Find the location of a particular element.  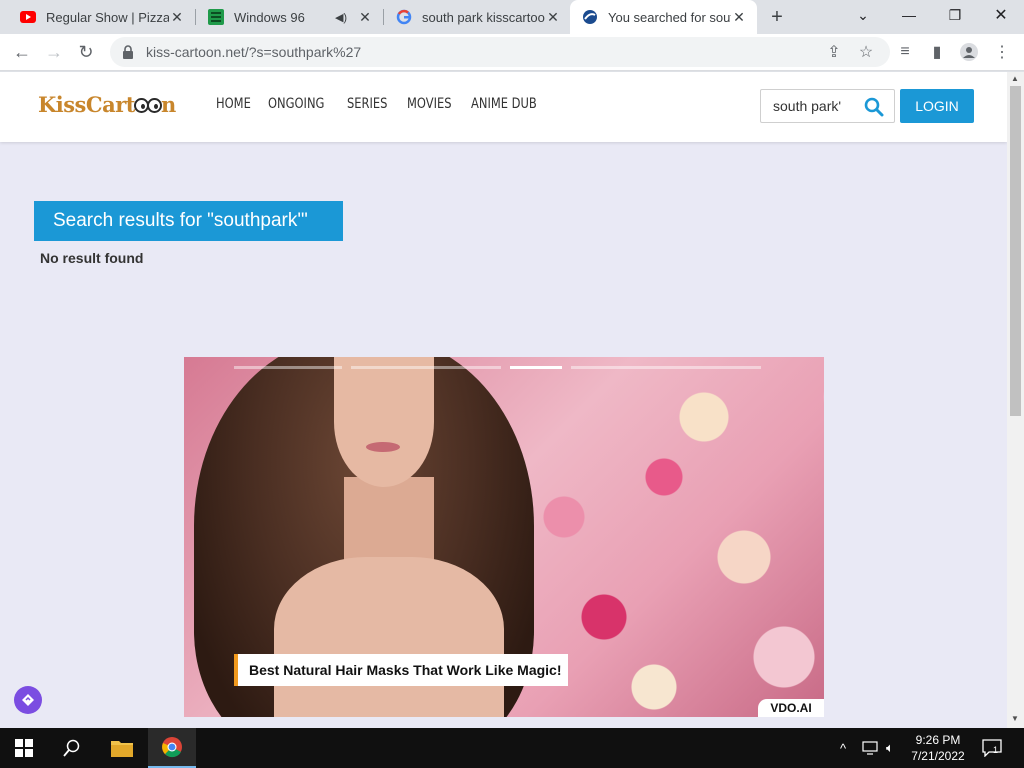

profile-icon is located at coordinates (969, 52).